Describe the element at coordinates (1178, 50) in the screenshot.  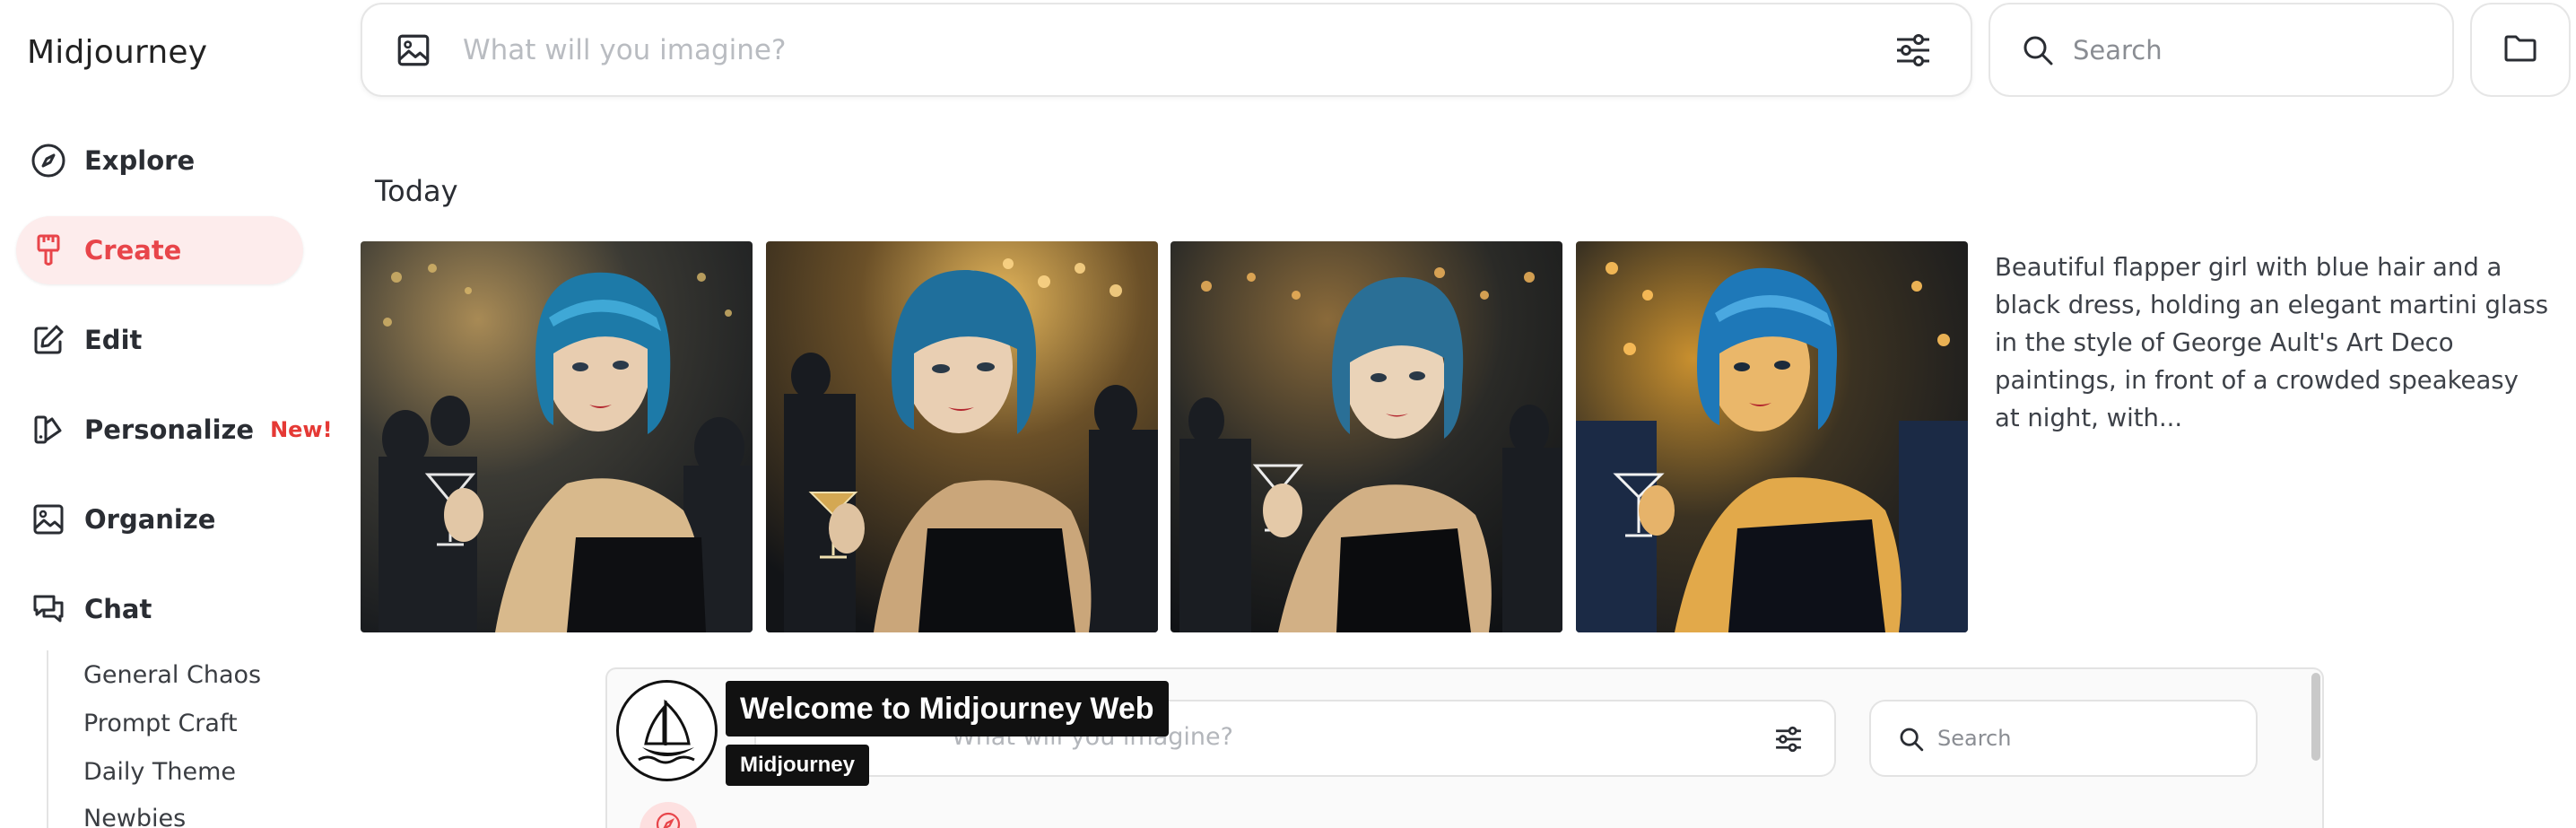
I see `prompt-input: What will you imagine?` at that location.